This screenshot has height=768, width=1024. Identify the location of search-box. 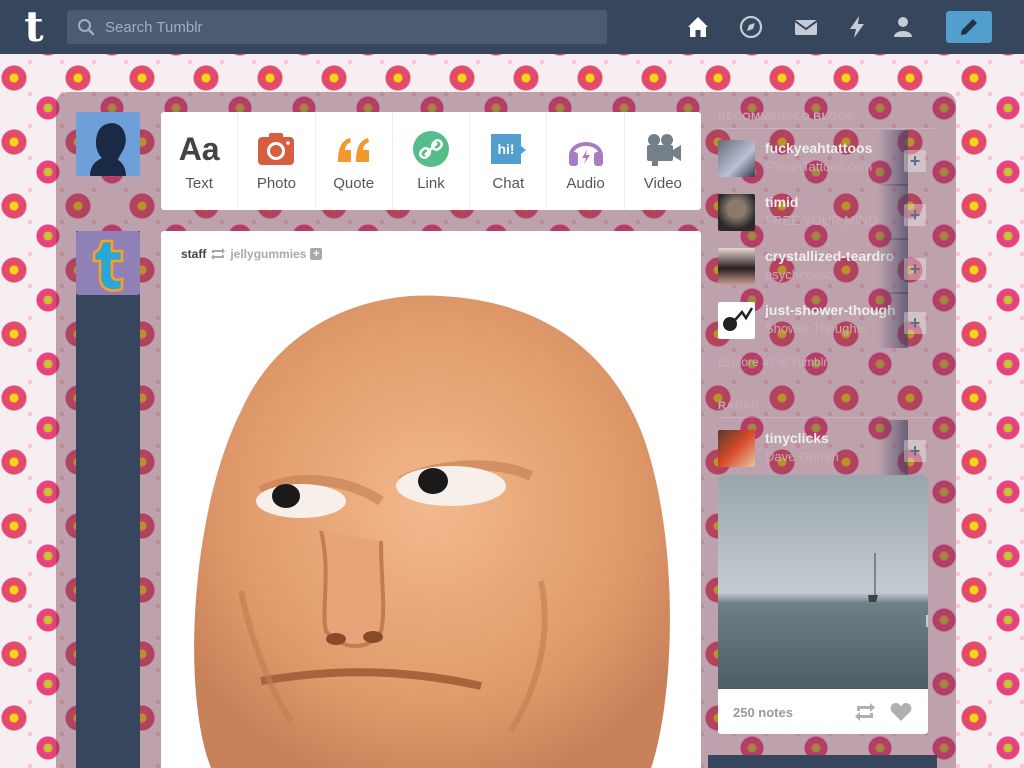
(337, 27).